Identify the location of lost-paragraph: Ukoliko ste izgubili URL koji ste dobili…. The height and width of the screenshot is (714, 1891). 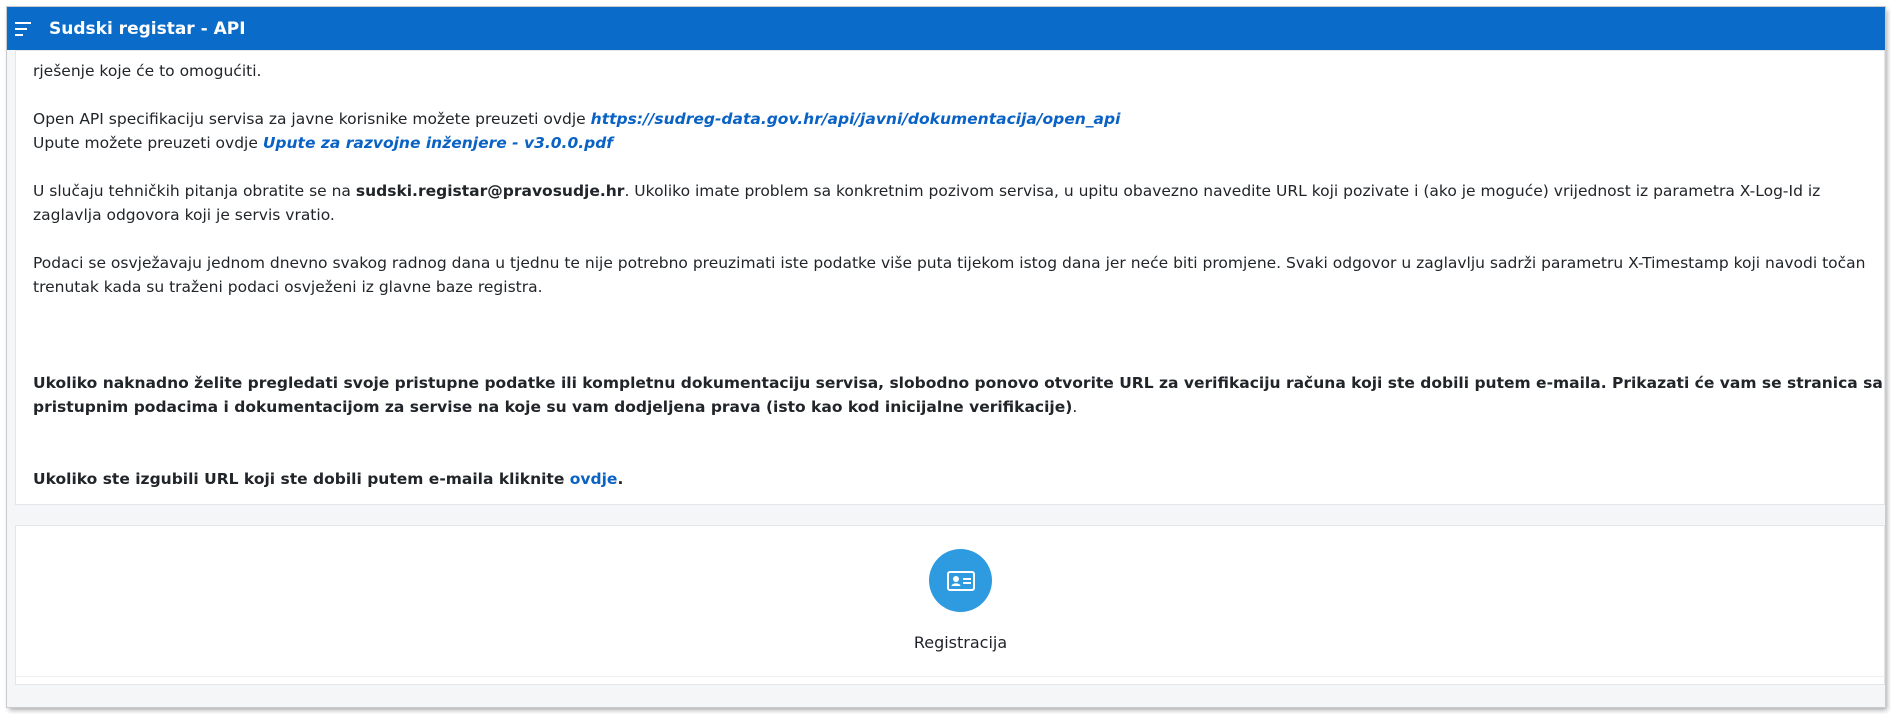
(958, 479).